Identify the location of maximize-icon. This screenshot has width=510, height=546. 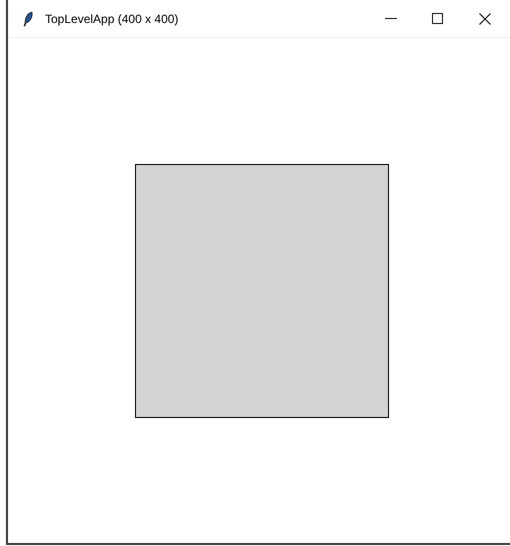
(437, 18).